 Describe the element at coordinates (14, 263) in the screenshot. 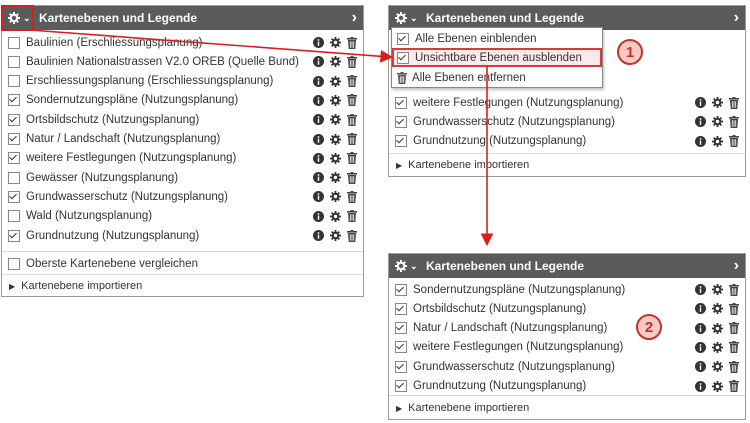

I see `compare-checkbox` at that location.